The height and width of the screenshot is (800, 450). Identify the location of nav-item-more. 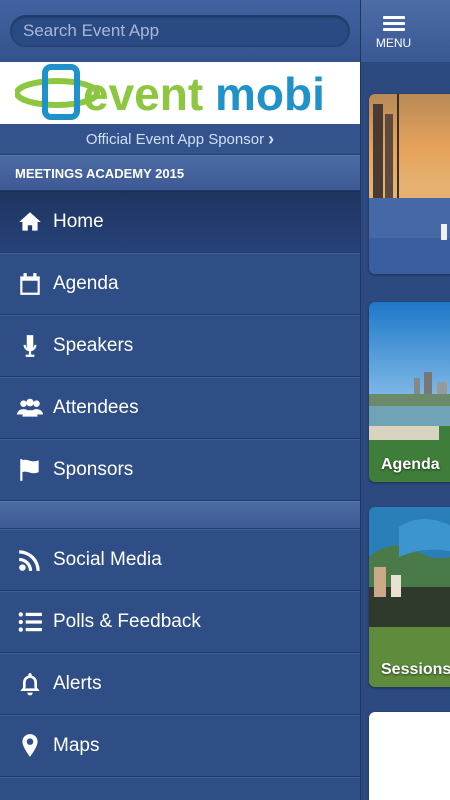
(180, 788).